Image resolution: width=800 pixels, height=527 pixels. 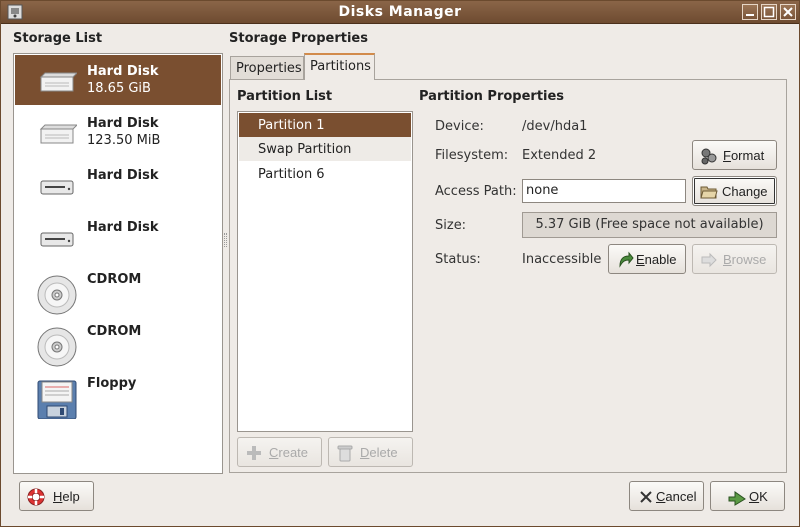 What do you see at coordinates (604, 191) in the screenshot?
I see `access-path-field: none` at bounding box center [604, 191].